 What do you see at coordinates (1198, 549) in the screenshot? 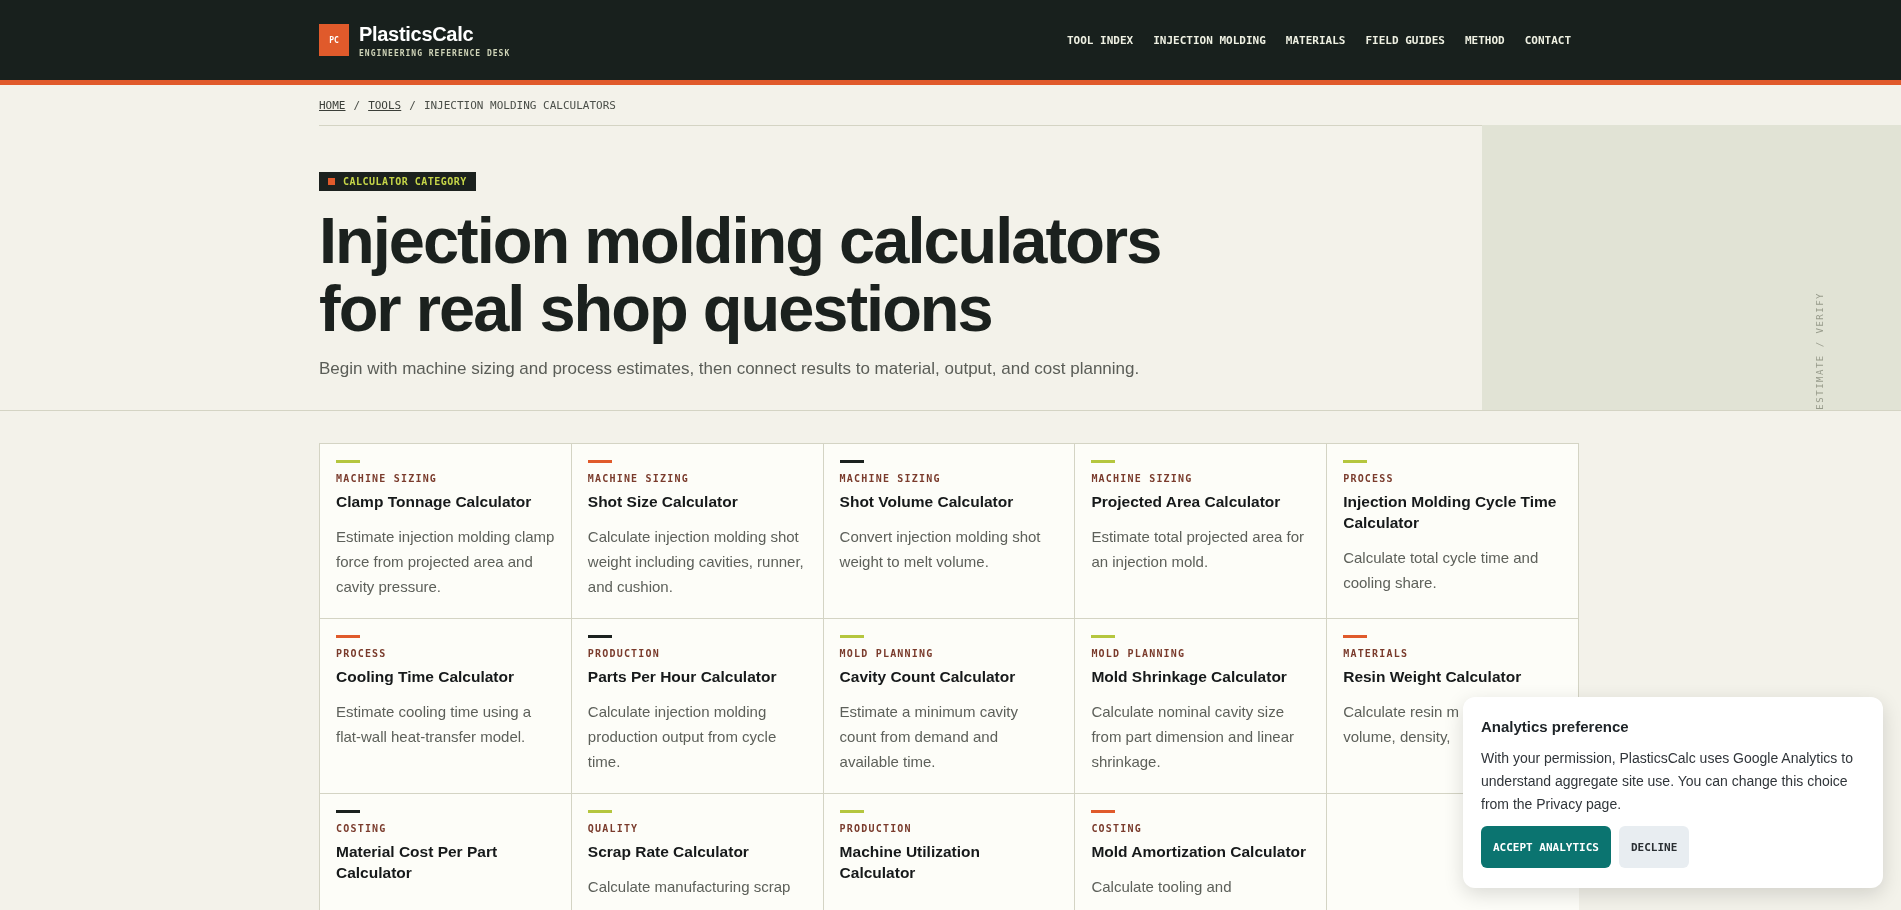
I see `card-description: Estimate total projected area for an injection mold.` at bounding box center [1198, 549].